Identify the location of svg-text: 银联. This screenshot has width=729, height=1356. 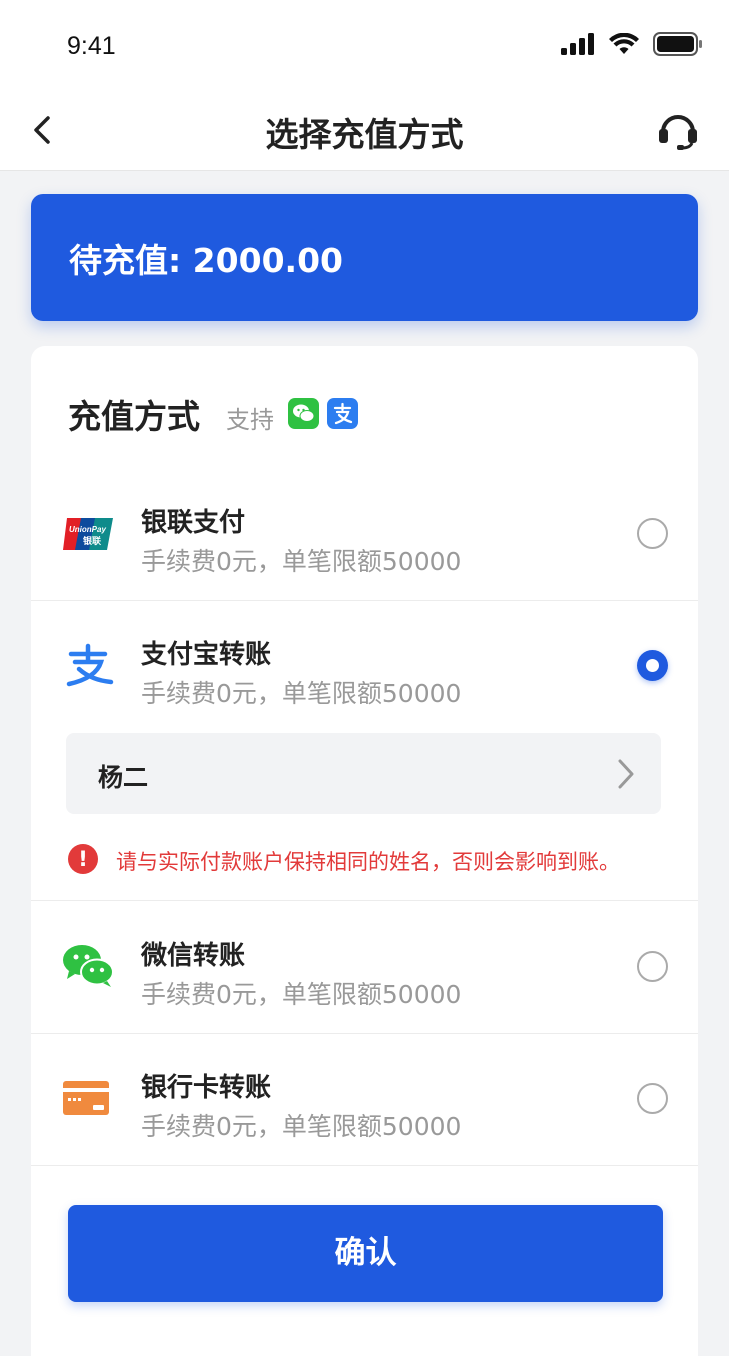
(92, 541).